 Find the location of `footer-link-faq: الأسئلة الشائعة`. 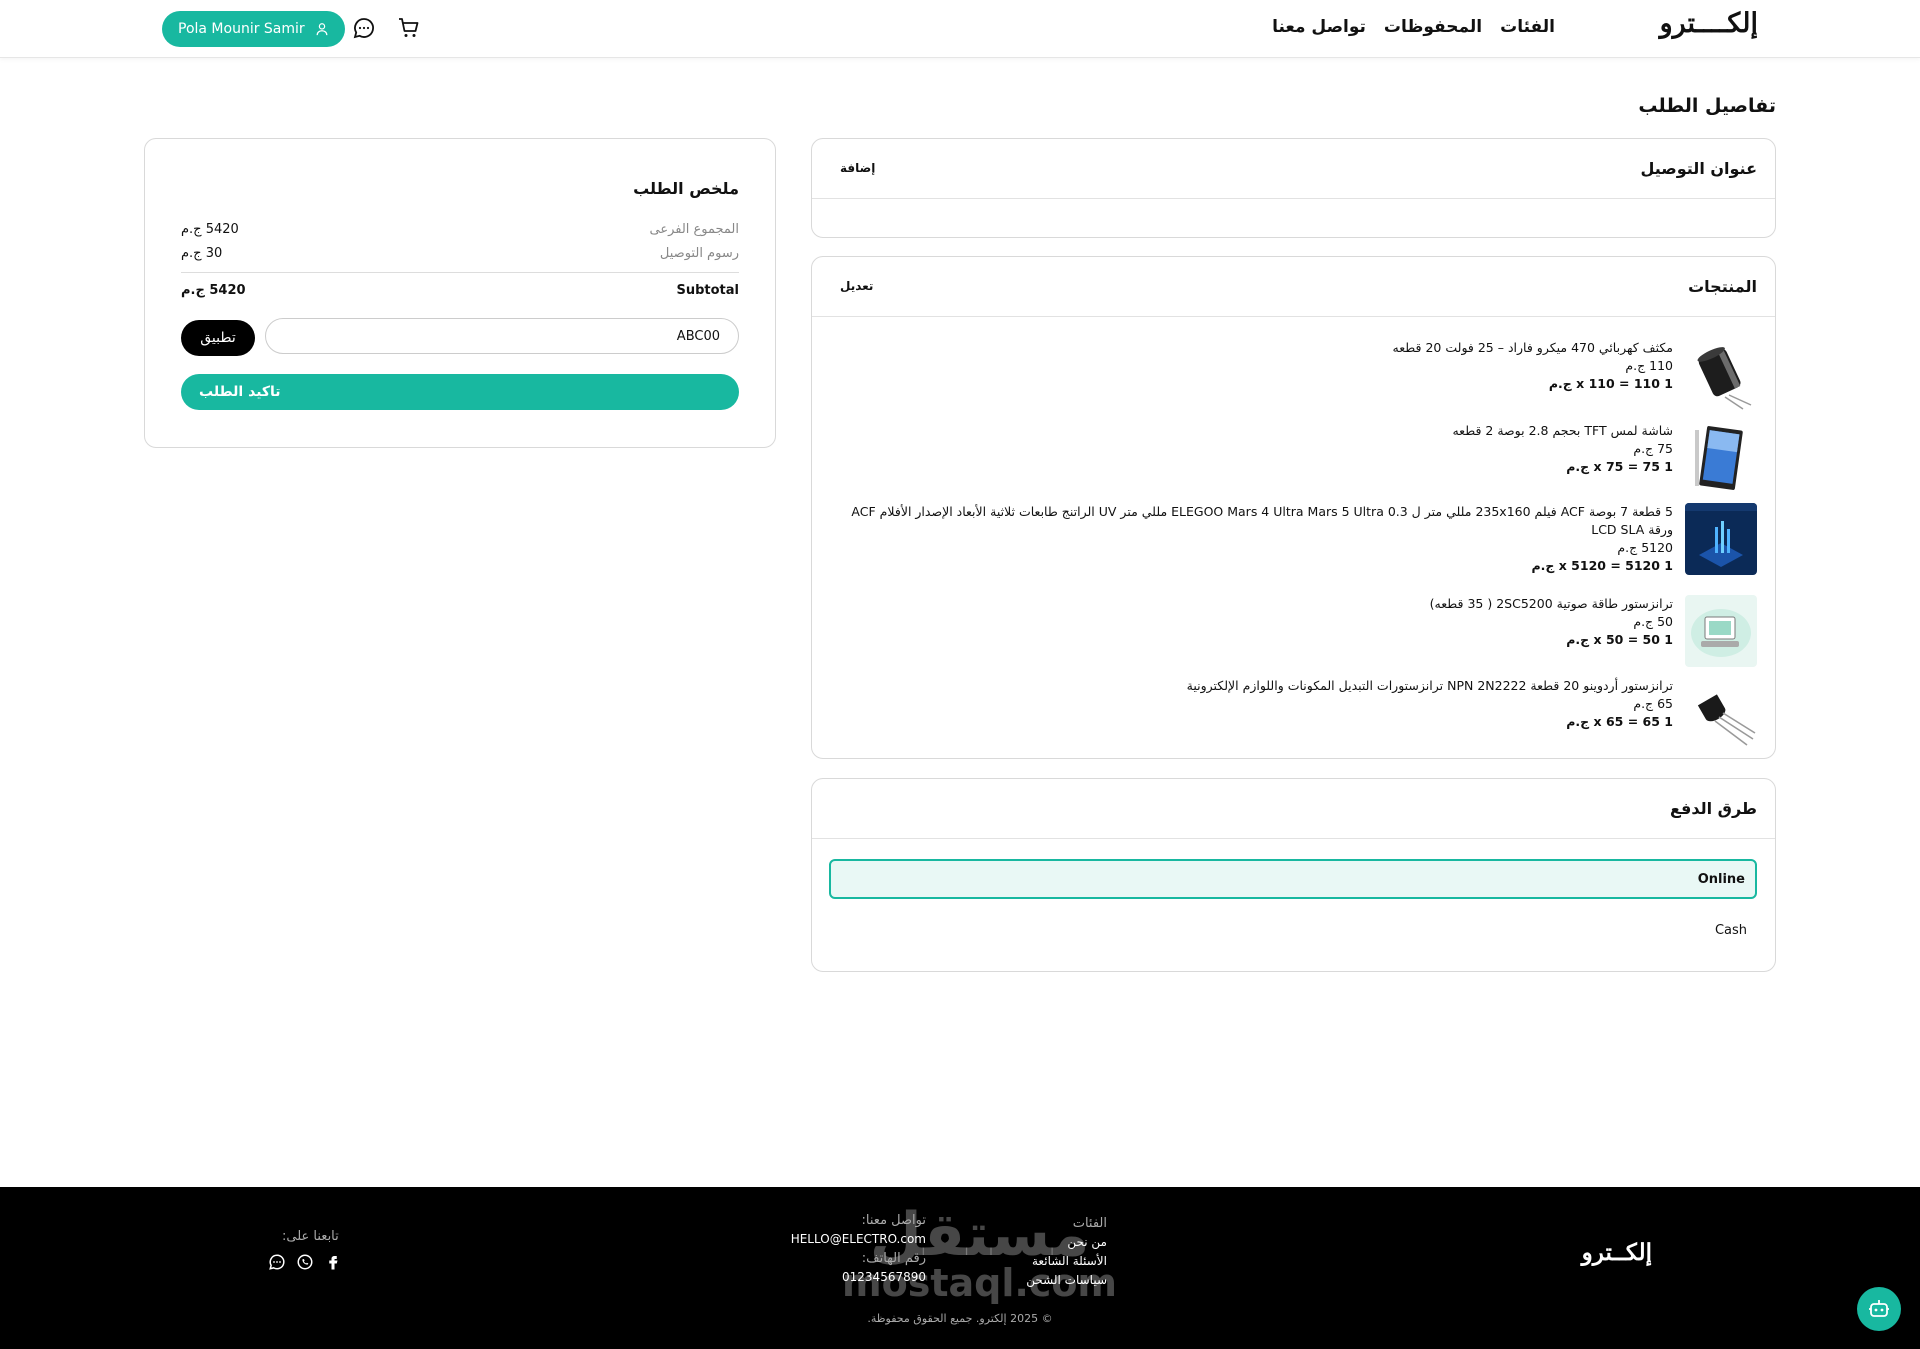

footer-link-faq: الأسئلة الشائعة is located at coordinates (1066, 1261).